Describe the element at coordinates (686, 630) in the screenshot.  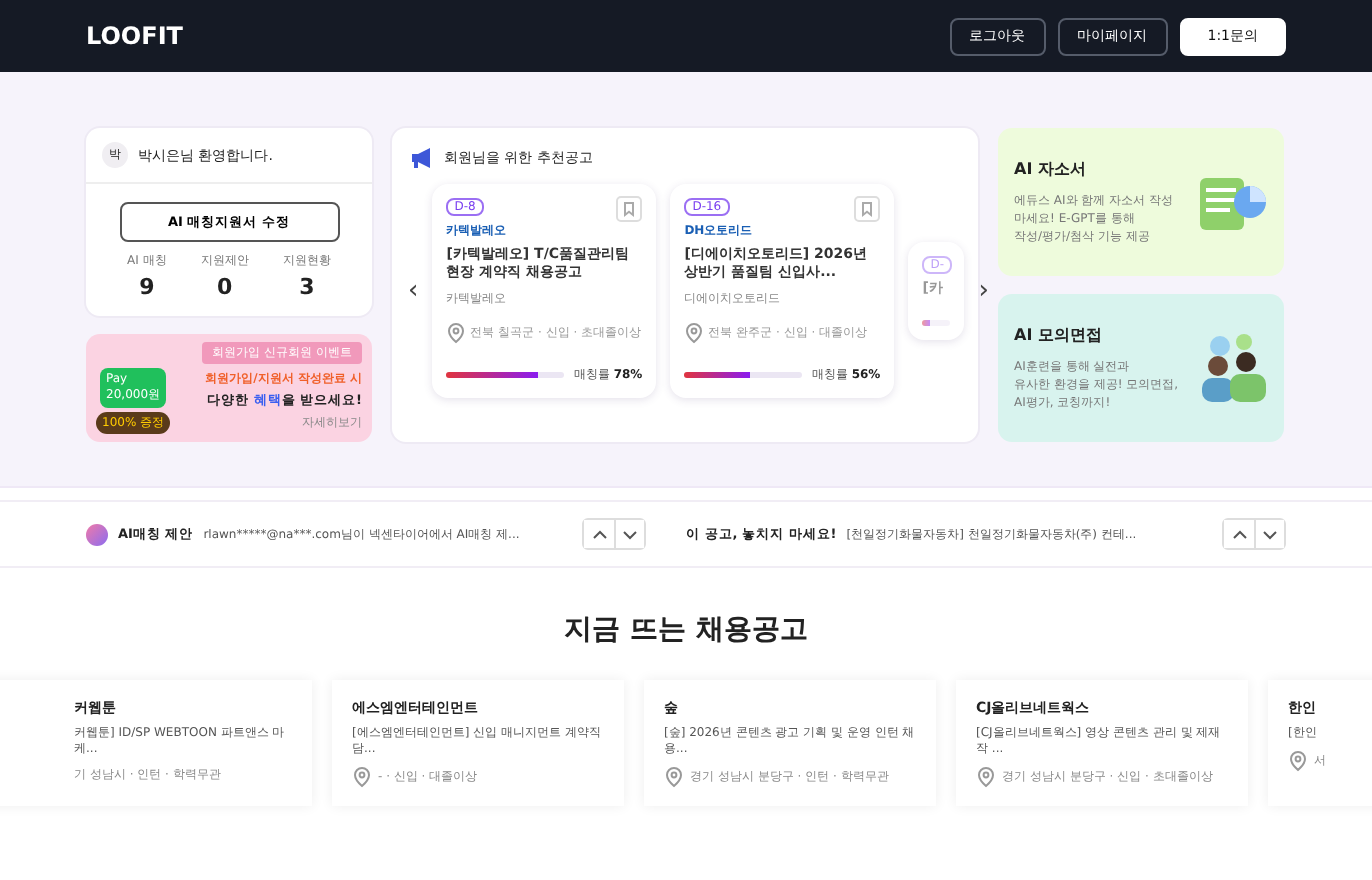
I see `section-title: 지금 뜨는 채용공고` at that location.